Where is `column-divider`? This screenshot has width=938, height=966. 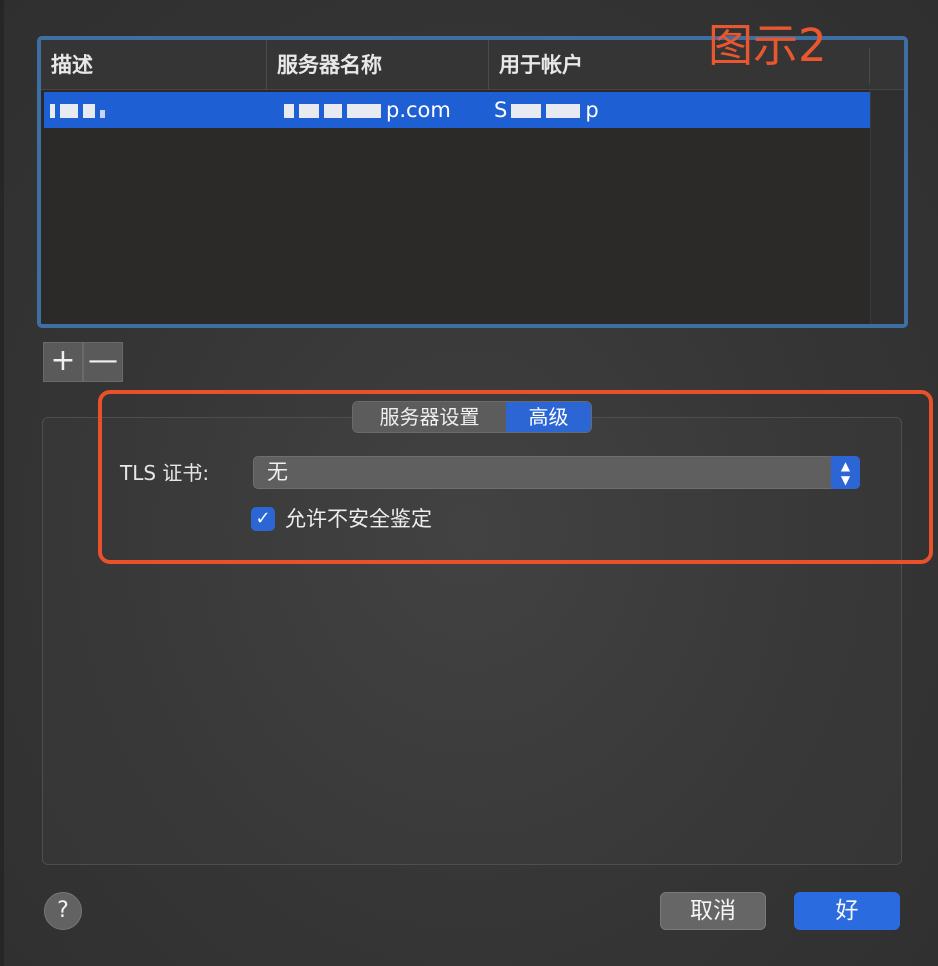 column-divider is located at coordinates (869, 66).